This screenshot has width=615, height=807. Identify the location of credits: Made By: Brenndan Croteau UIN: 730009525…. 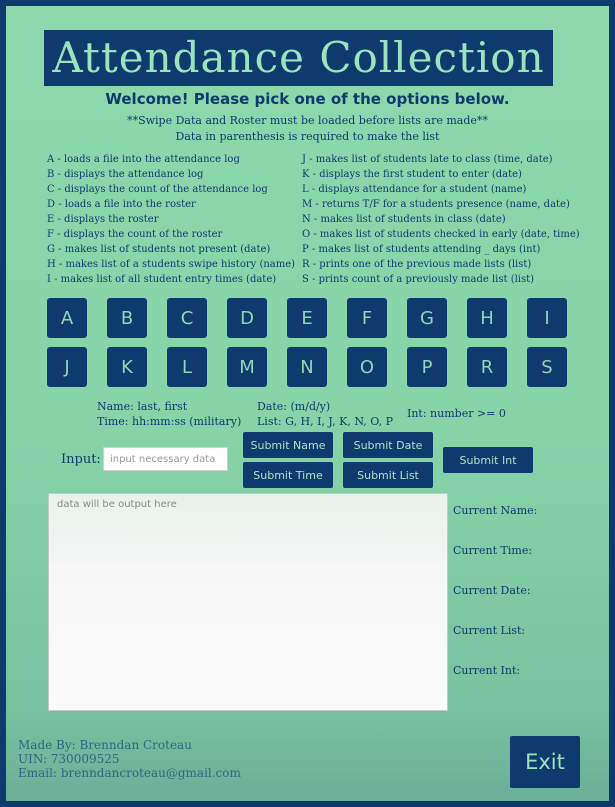
(129, 759).